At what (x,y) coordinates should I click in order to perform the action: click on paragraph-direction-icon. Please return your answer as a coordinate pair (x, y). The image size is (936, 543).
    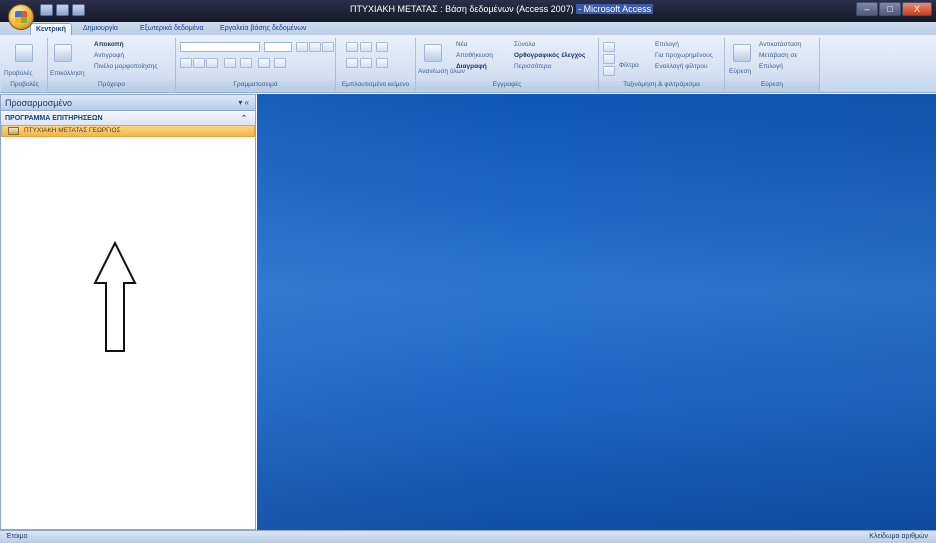
    Looking at the image, I should click on (382, 47).